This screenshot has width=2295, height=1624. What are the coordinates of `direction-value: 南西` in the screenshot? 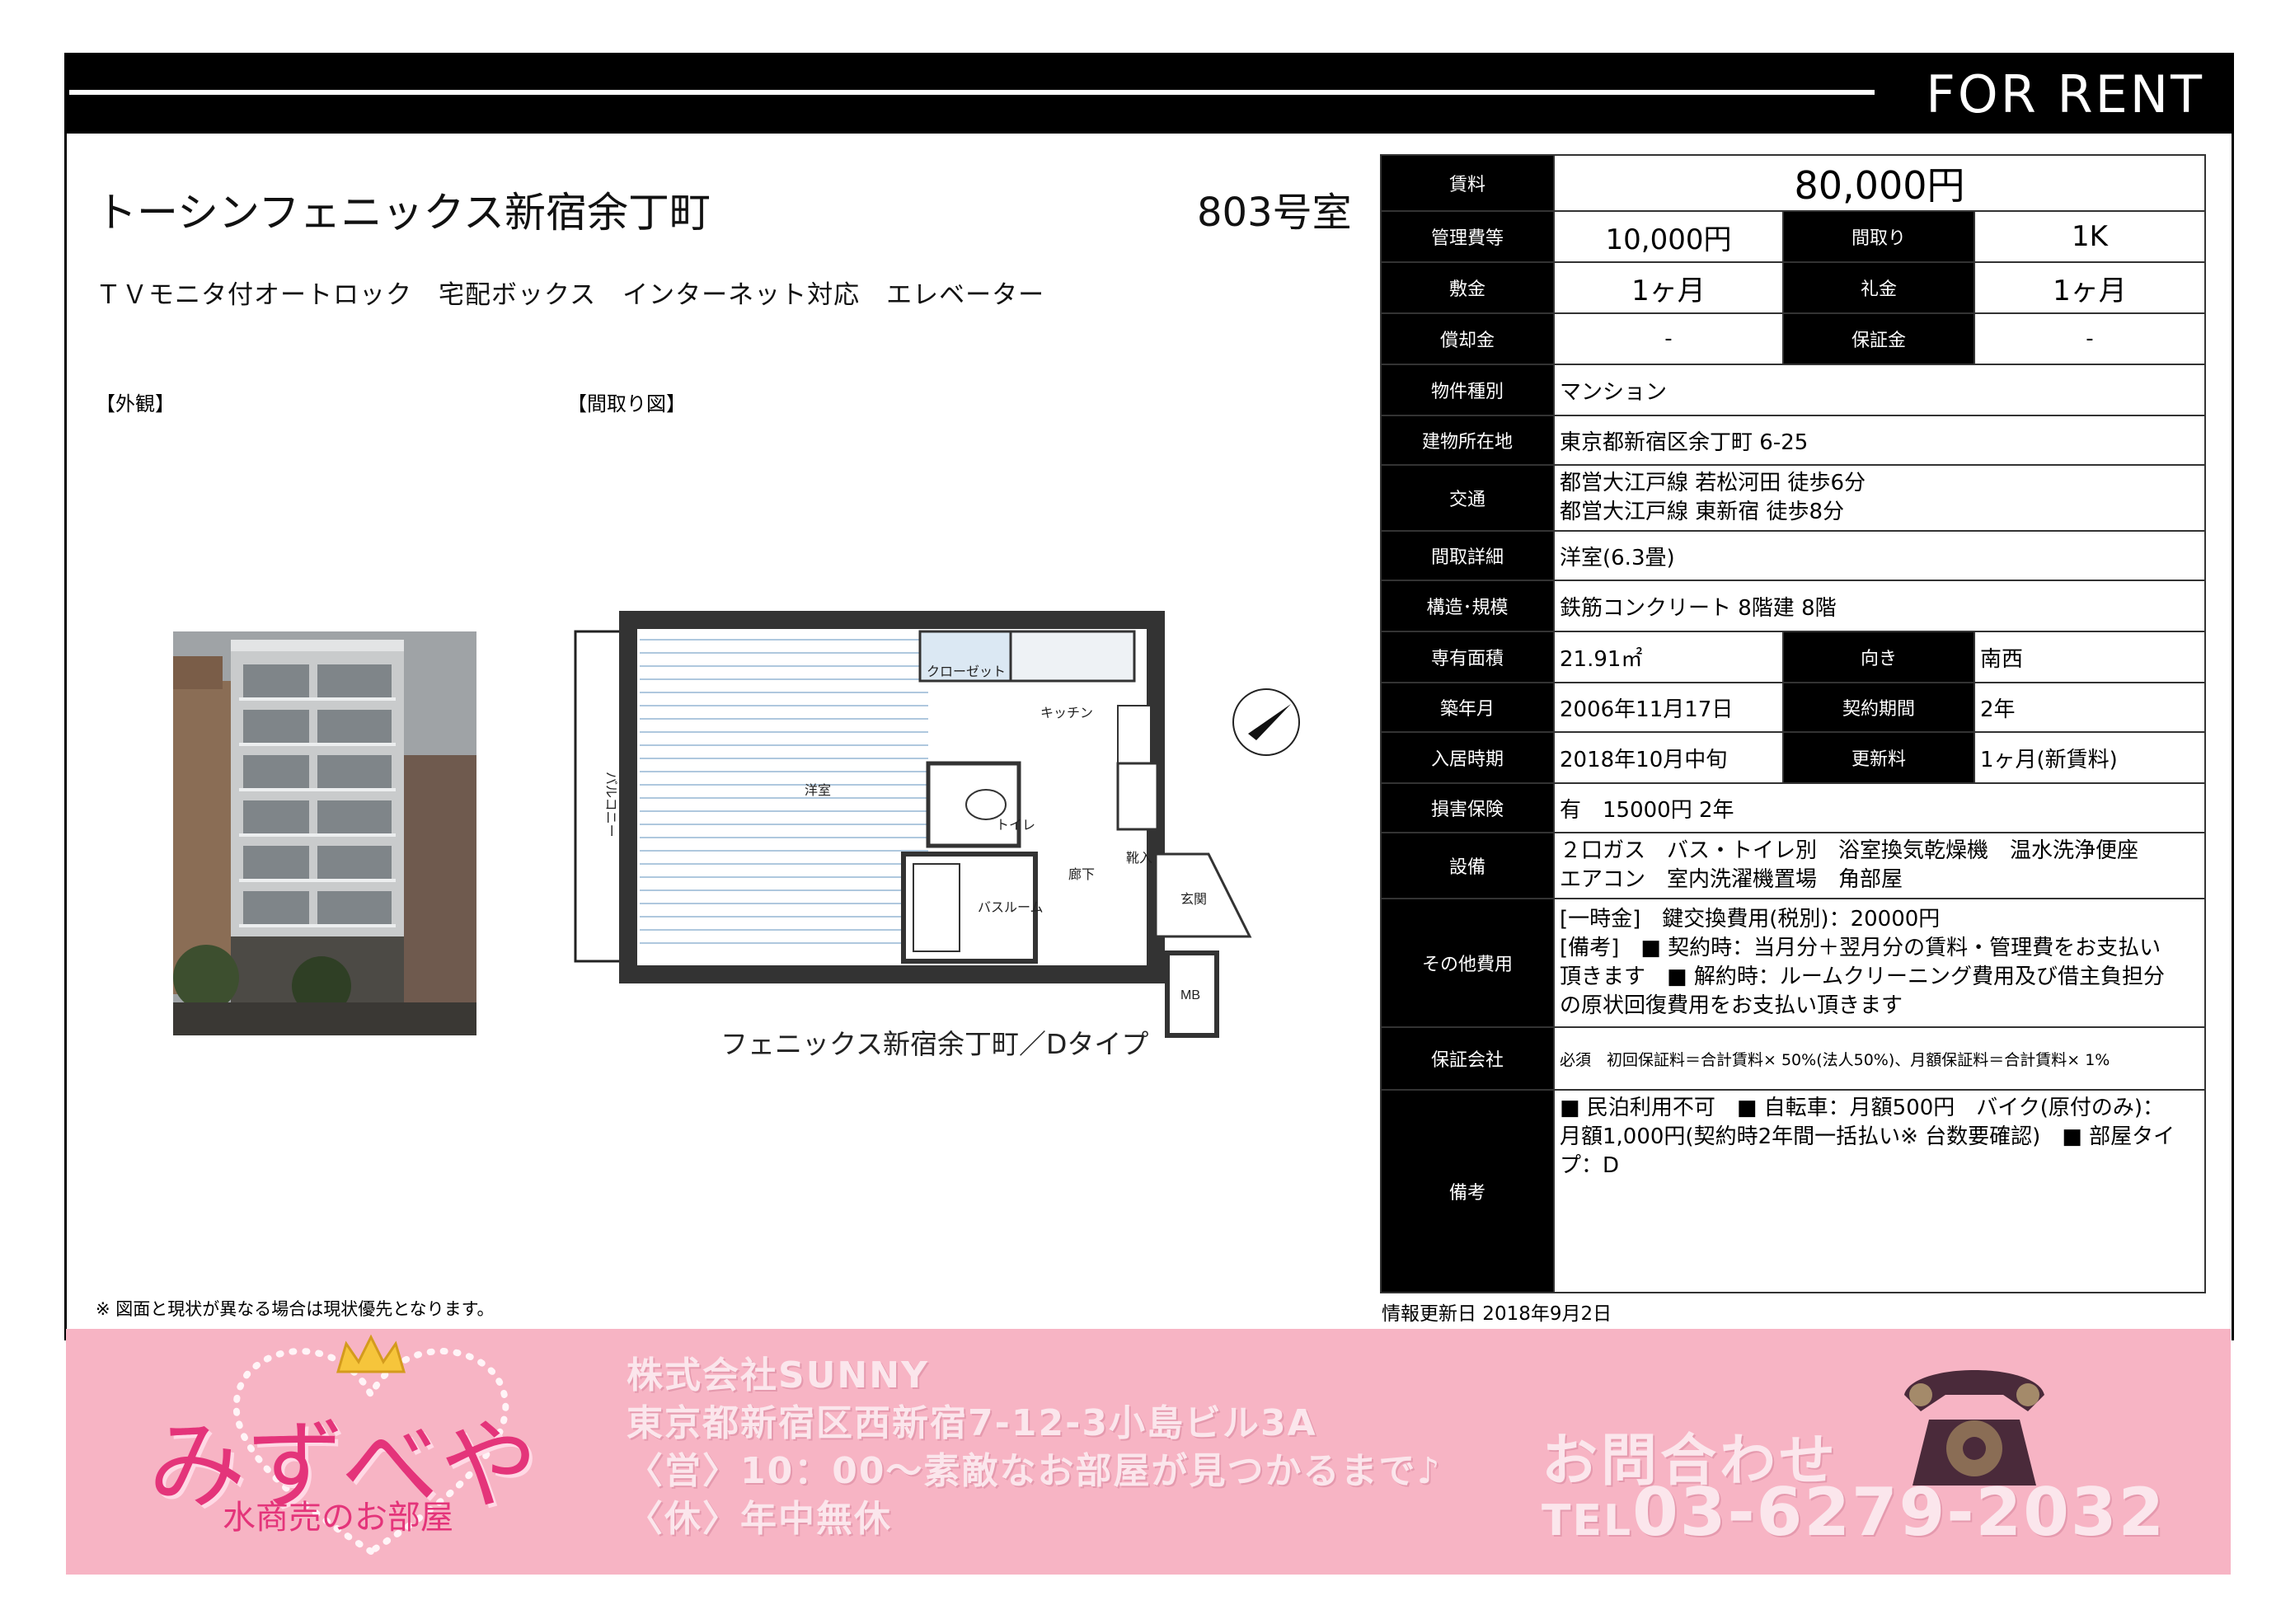 It's located at (2090, 657).